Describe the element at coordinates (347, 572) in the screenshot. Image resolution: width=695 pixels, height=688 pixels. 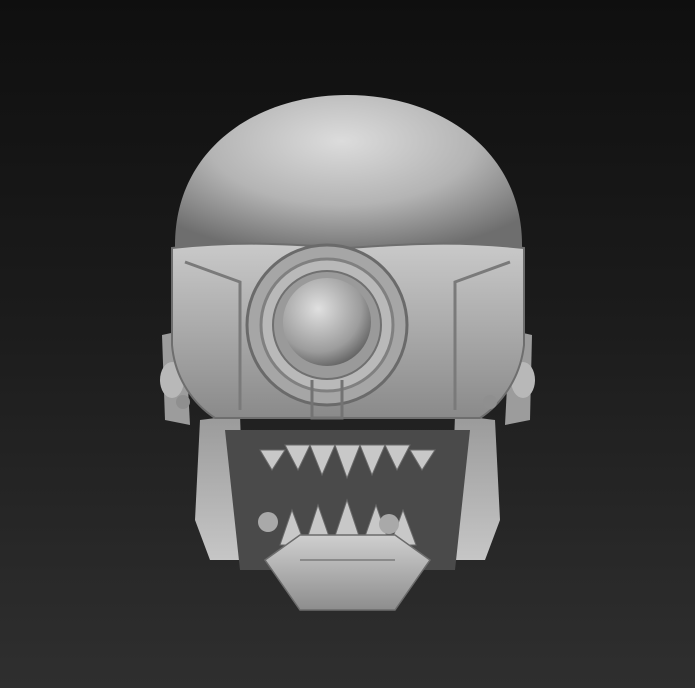
I see `chin-plate` at that location.